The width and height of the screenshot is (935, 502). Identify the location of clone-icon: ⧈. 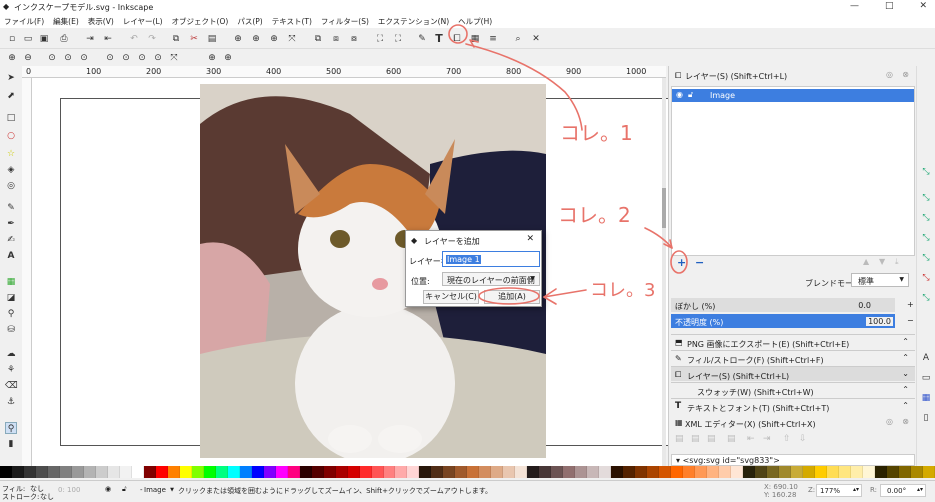
(336, 39).